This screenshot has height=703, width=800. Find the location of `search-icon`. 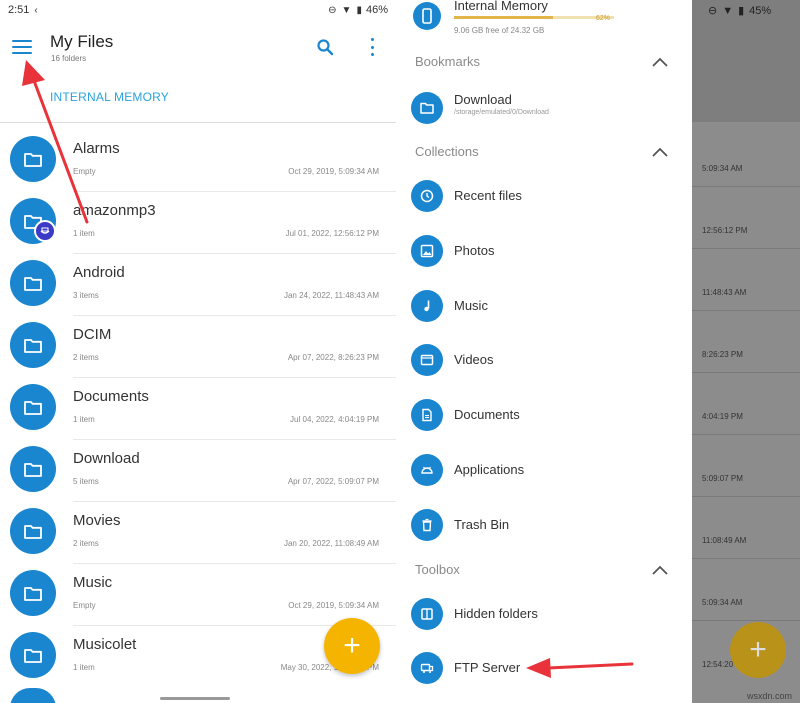

search-icon is located at coordinates (325, 47).